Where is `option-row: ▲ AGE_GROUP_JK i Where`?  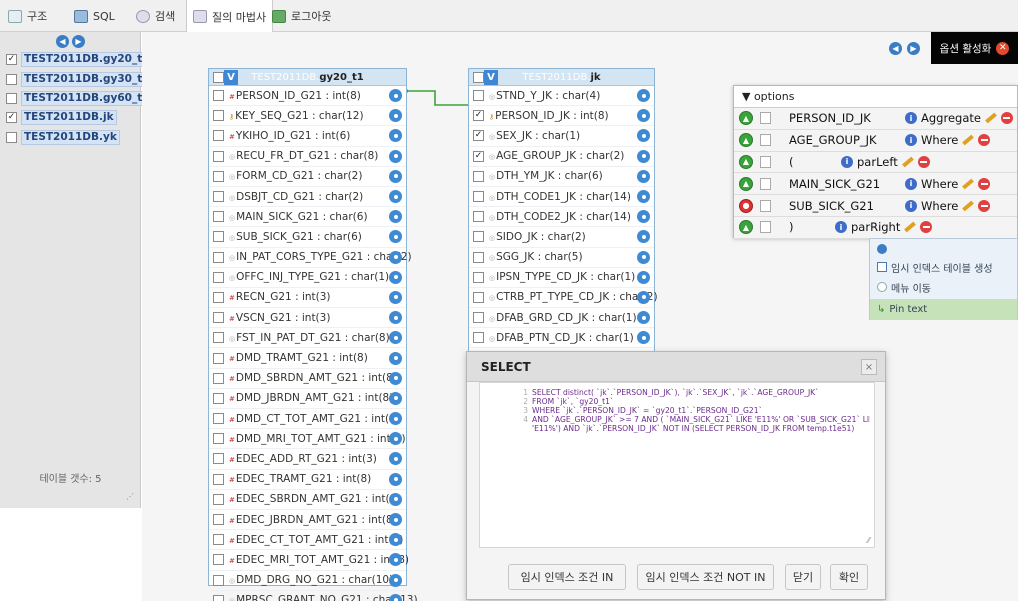
option-row: ▲ AGE_GROUP_JK i Where is located at coordinates (875, 140).